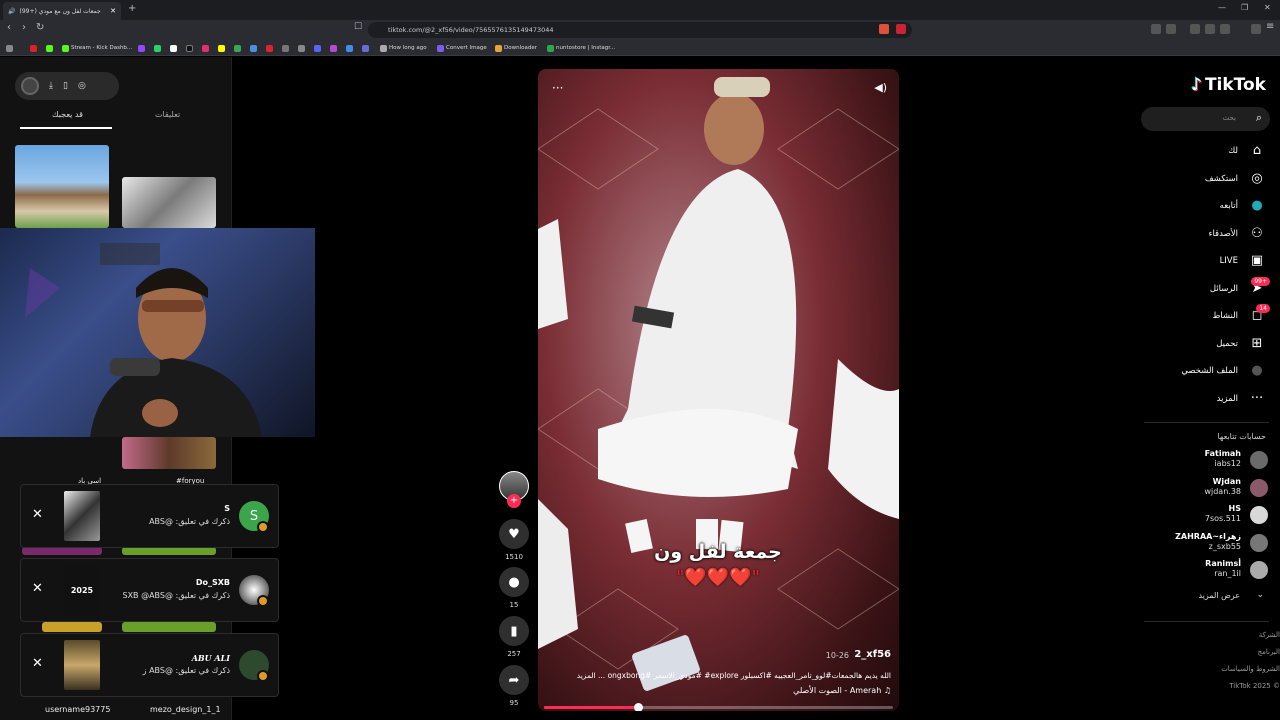  What do you see at coordinates (1208, 570) in the screenshot?
I see `following-account: Ranimsأ ran_1il` at bounding box center [1208, 570].